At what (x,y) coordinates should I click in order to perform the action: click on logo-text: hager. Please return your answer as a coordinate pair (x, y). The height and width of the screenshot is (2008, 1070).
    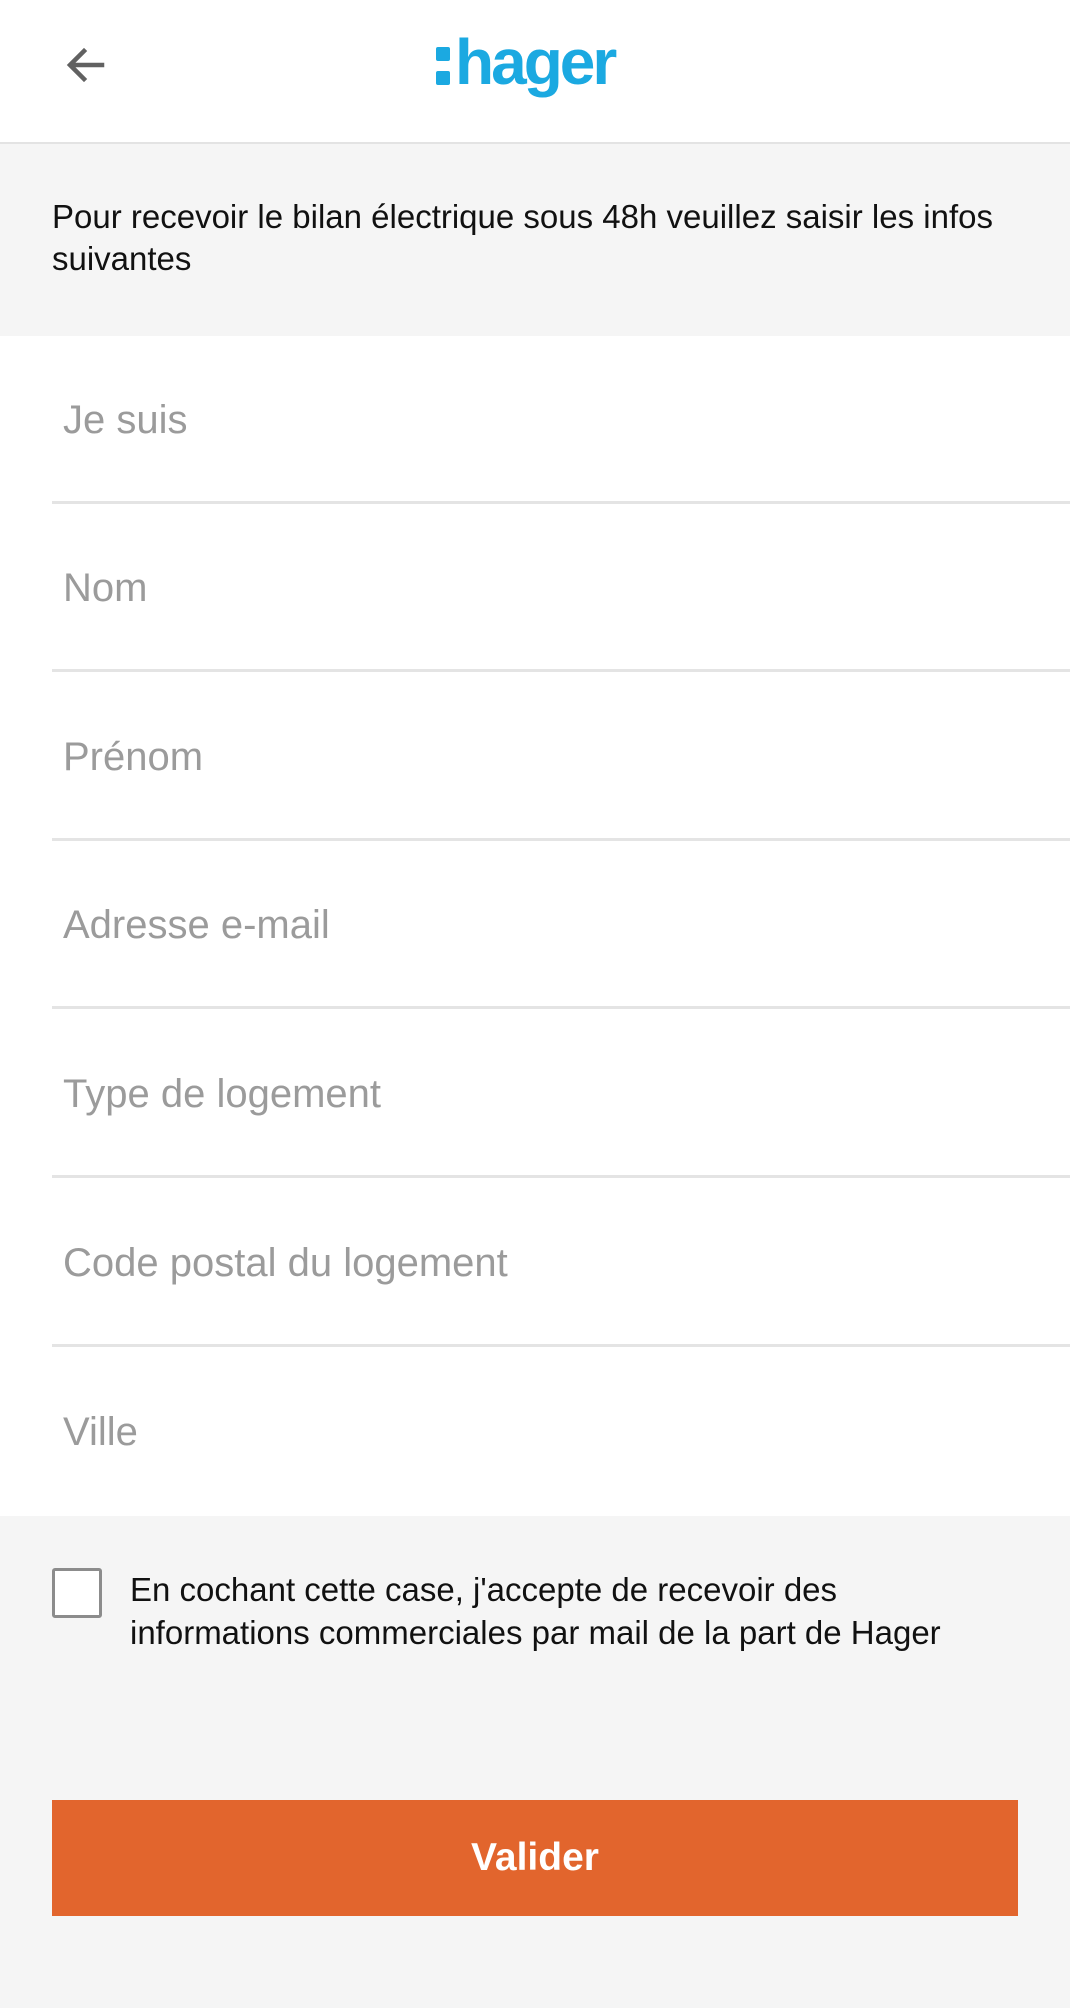
    Looking at the image, I should click on (536, 62).